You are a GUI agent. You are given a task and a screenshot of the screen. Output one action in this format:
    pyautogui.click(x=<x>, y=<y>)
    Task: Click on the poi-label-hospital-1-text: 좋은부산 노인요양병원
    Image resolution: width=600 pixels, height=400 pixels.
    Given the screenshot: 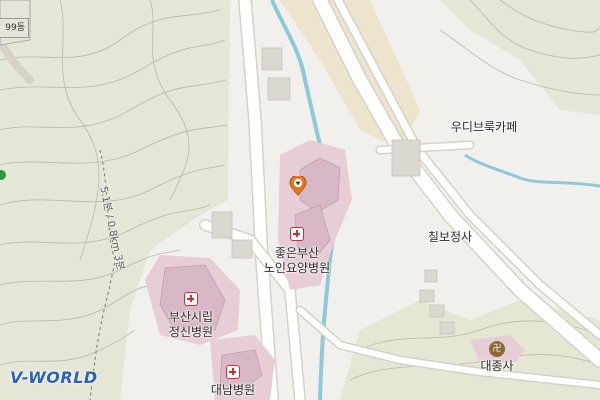 What is the action you would take?
    pyautogui.click(x=297, y=260)
    